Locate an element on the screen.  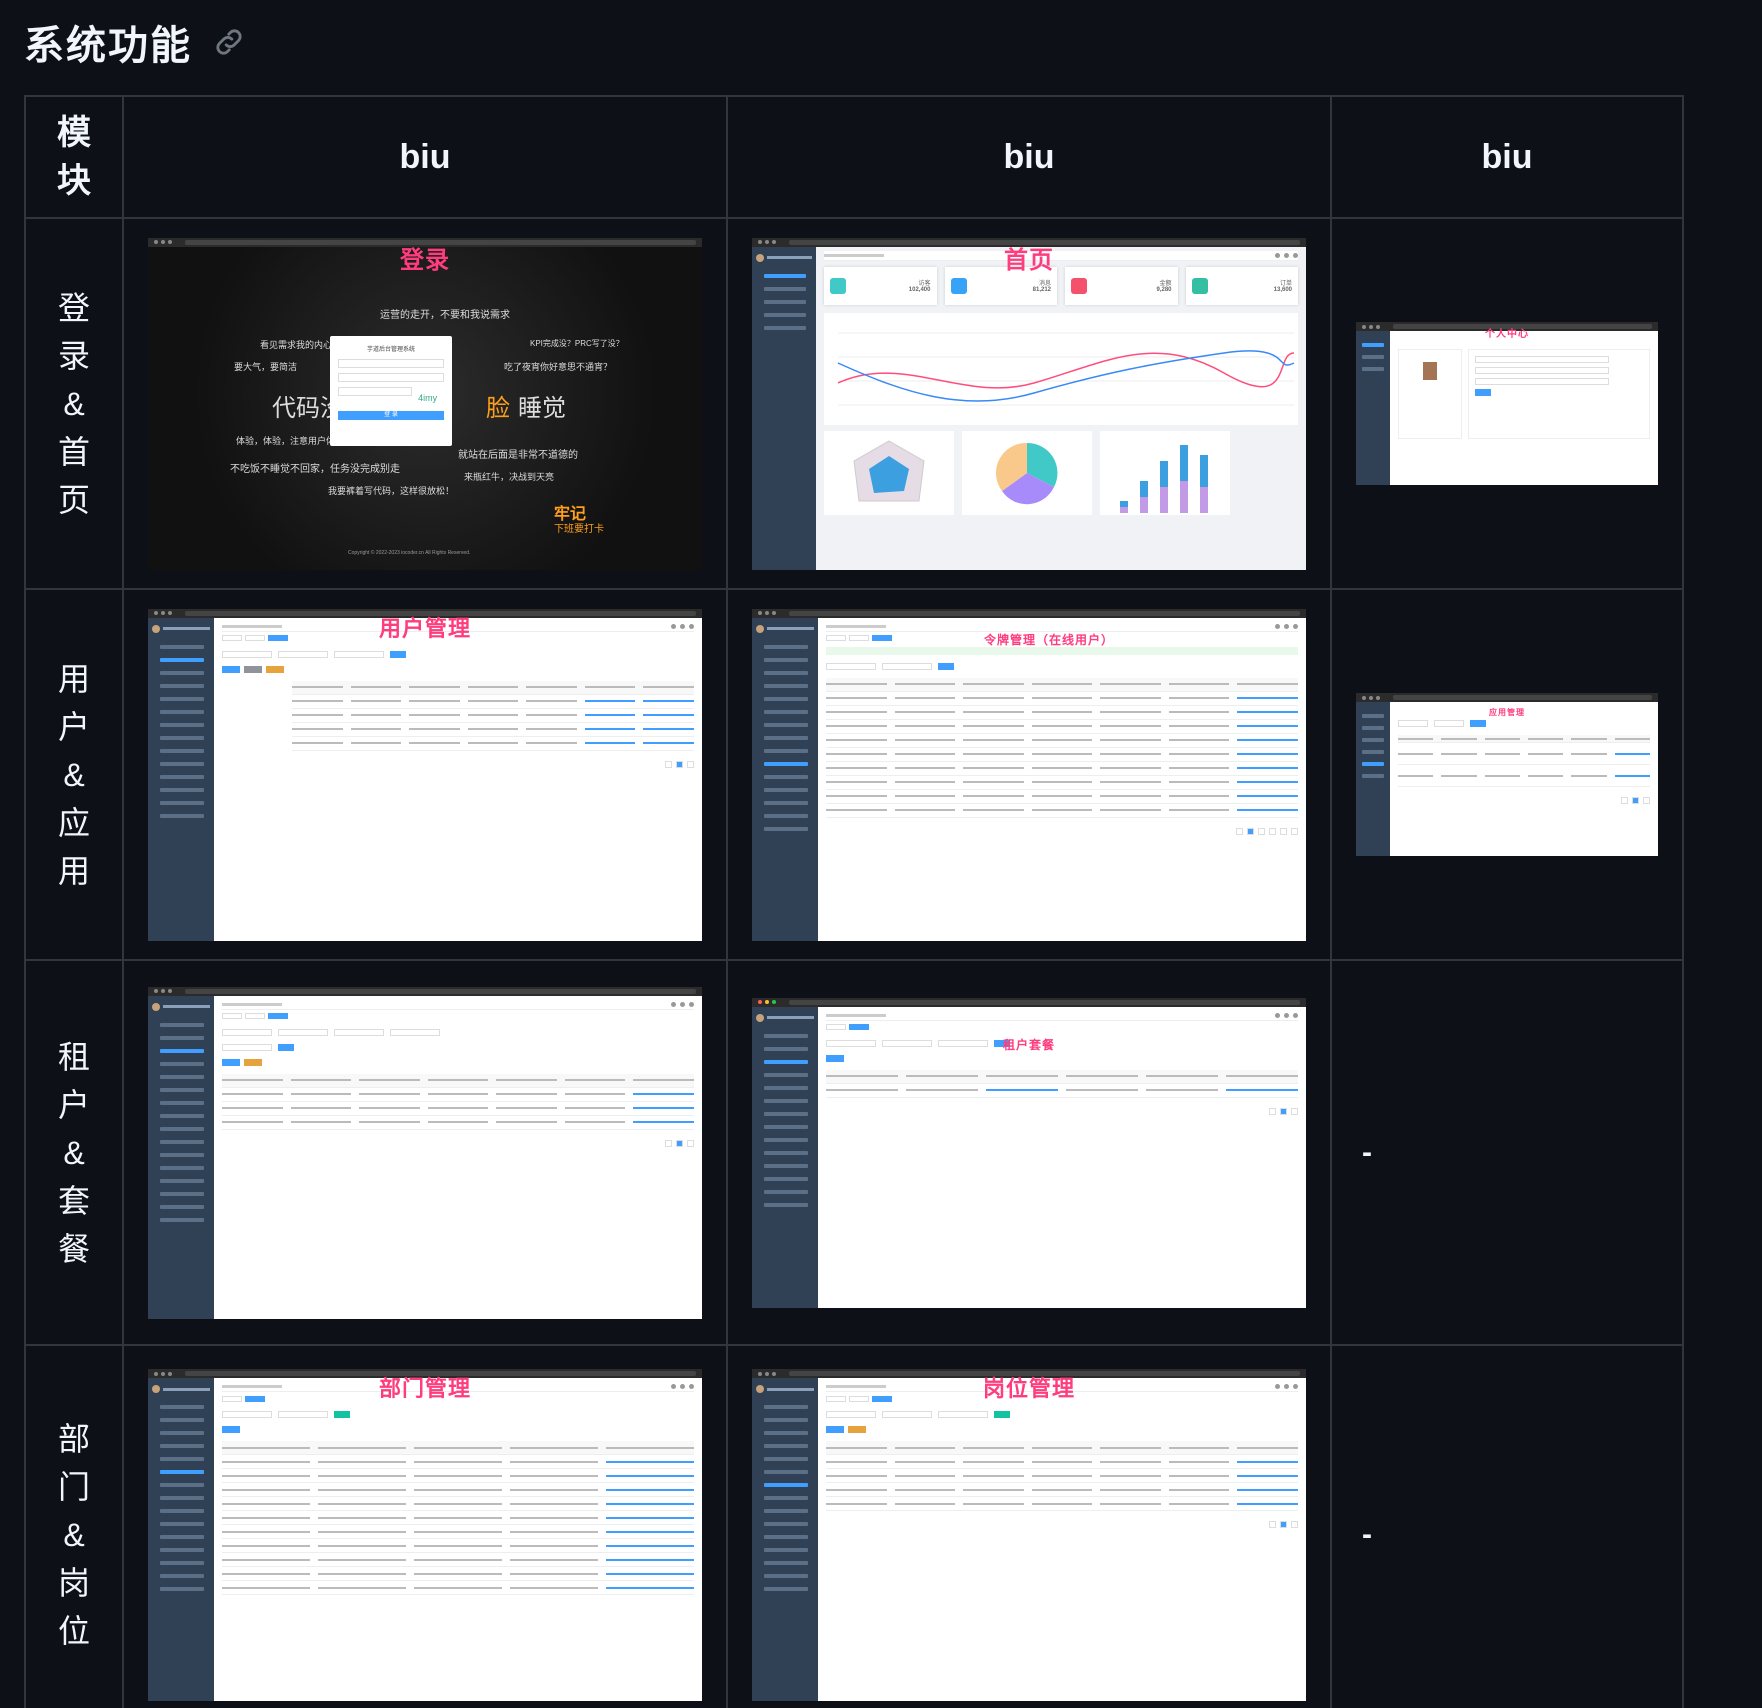
login-quote: 运营的走开，不要和我说需求 is located at coordinates (445, 315).